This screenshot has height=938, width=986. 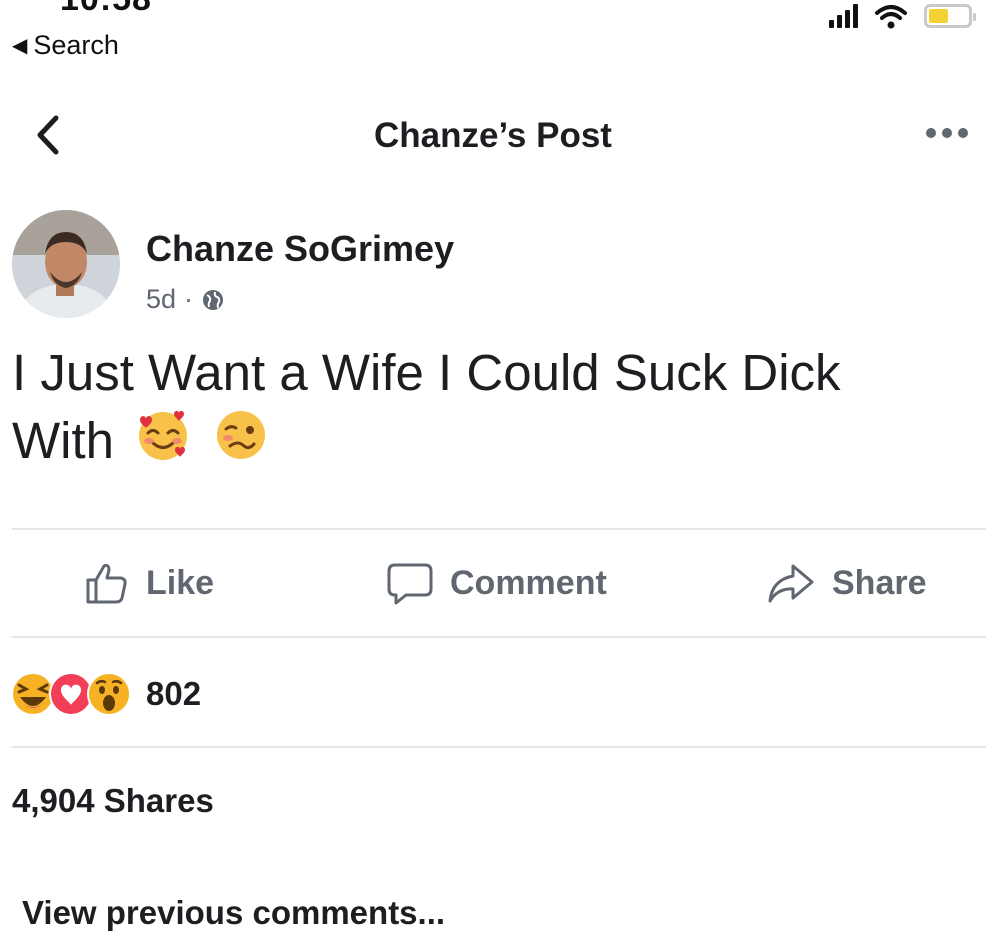 I want to click on back-to-search-label: Search, so click(x=76, y=45).